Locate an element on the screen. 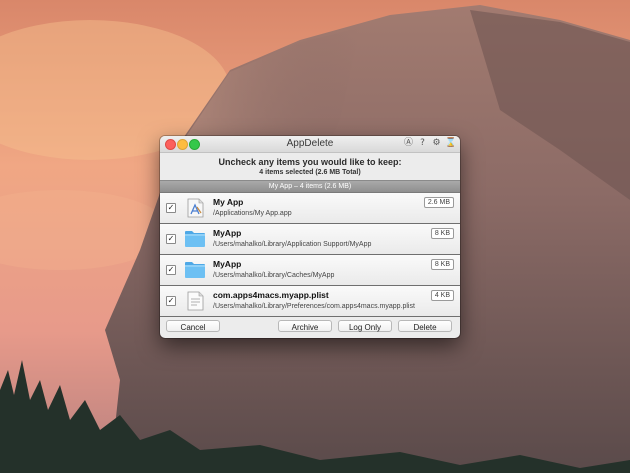 The image size is (630, 473). app-icon is located at coordinates (195, 208).